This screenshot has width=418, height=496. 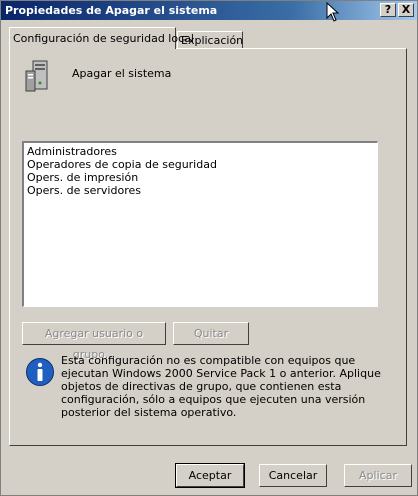 What do you see at coordinates (200, 164) in the screenshot?
I see `list-item: Operadores de copia de seguridad` at bounding box center [200, 164].